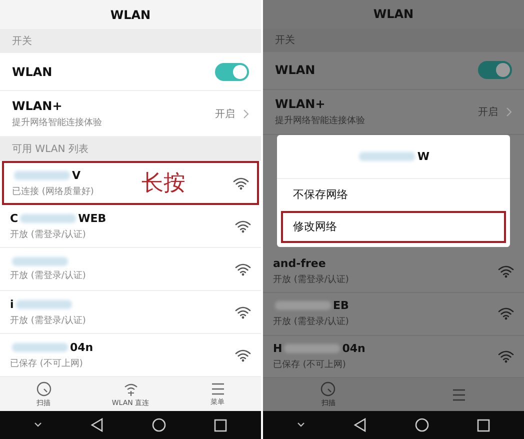 Image resolution: width=524 pixels, height=439 pixels. What do you see at coordinates (48, 304) in the screenshot?
I see `network-name: i` at bounding box center [48, 304].